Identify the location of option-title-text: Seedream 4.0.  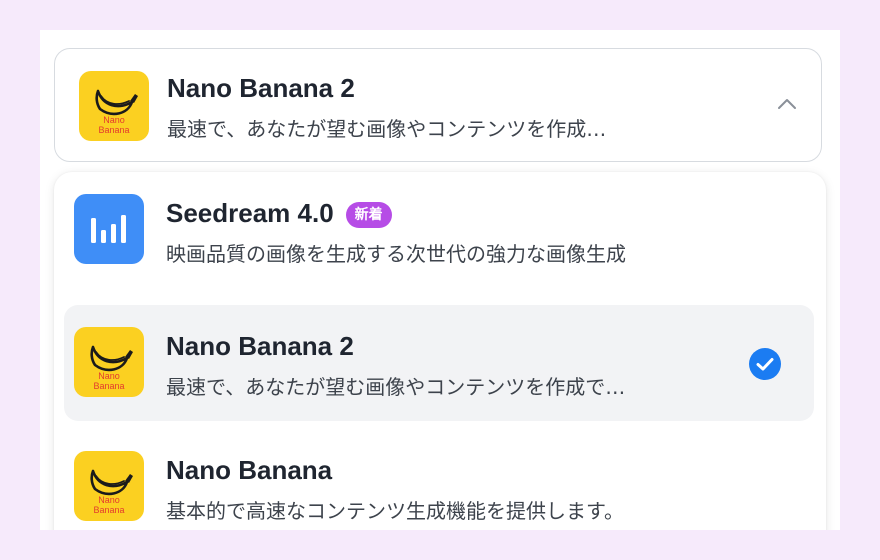
(250, 213).